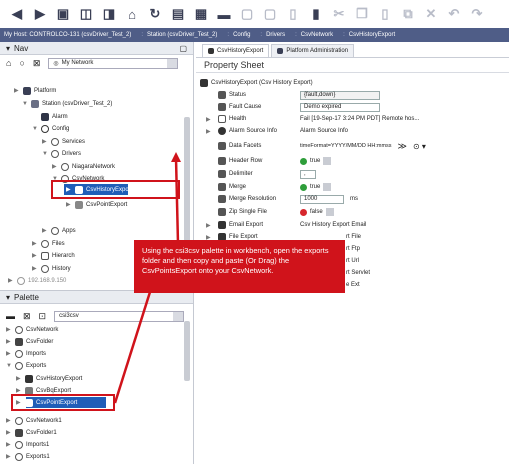 The width and height of the screenshot is (509, 464). What do you see at coordinates (177, 201) in the screenshot?
I see `arrow-to-nav` at bounding box center [177, 201].